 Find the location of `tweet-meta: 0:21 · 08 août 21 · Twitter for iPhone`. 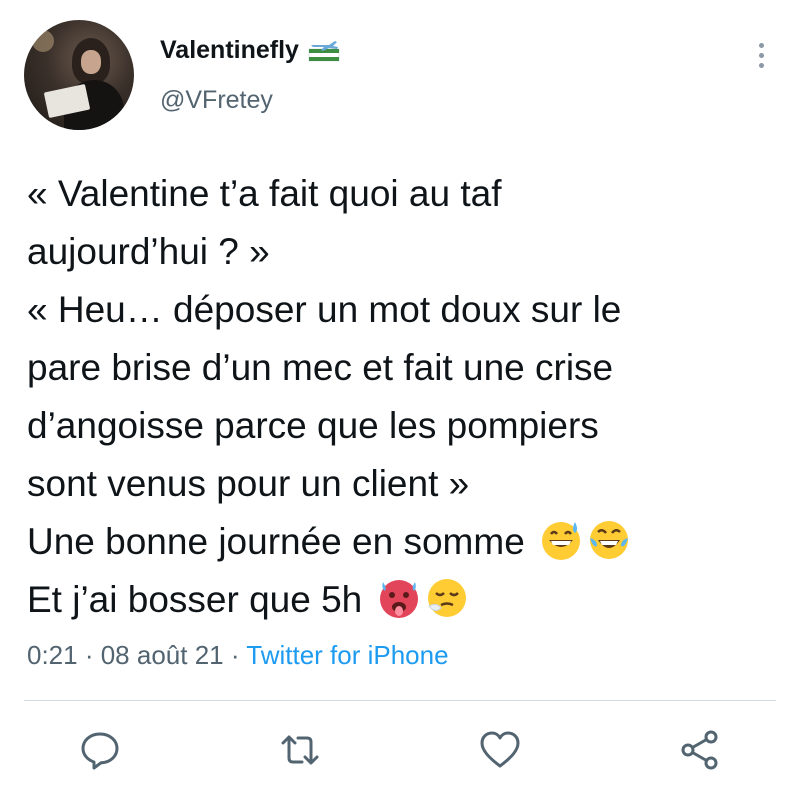

tweet-meta: 0:21 · 08 août 21 · Twitter for iPhone is located at coordinates (238, 655).